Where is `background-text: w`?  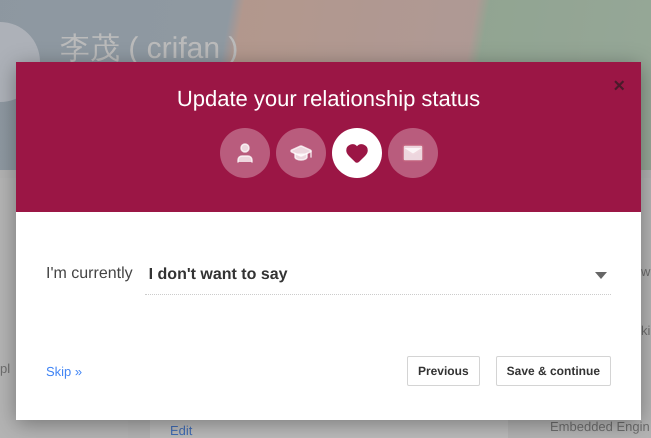 background-text: w is located at coordinates (645, 271).